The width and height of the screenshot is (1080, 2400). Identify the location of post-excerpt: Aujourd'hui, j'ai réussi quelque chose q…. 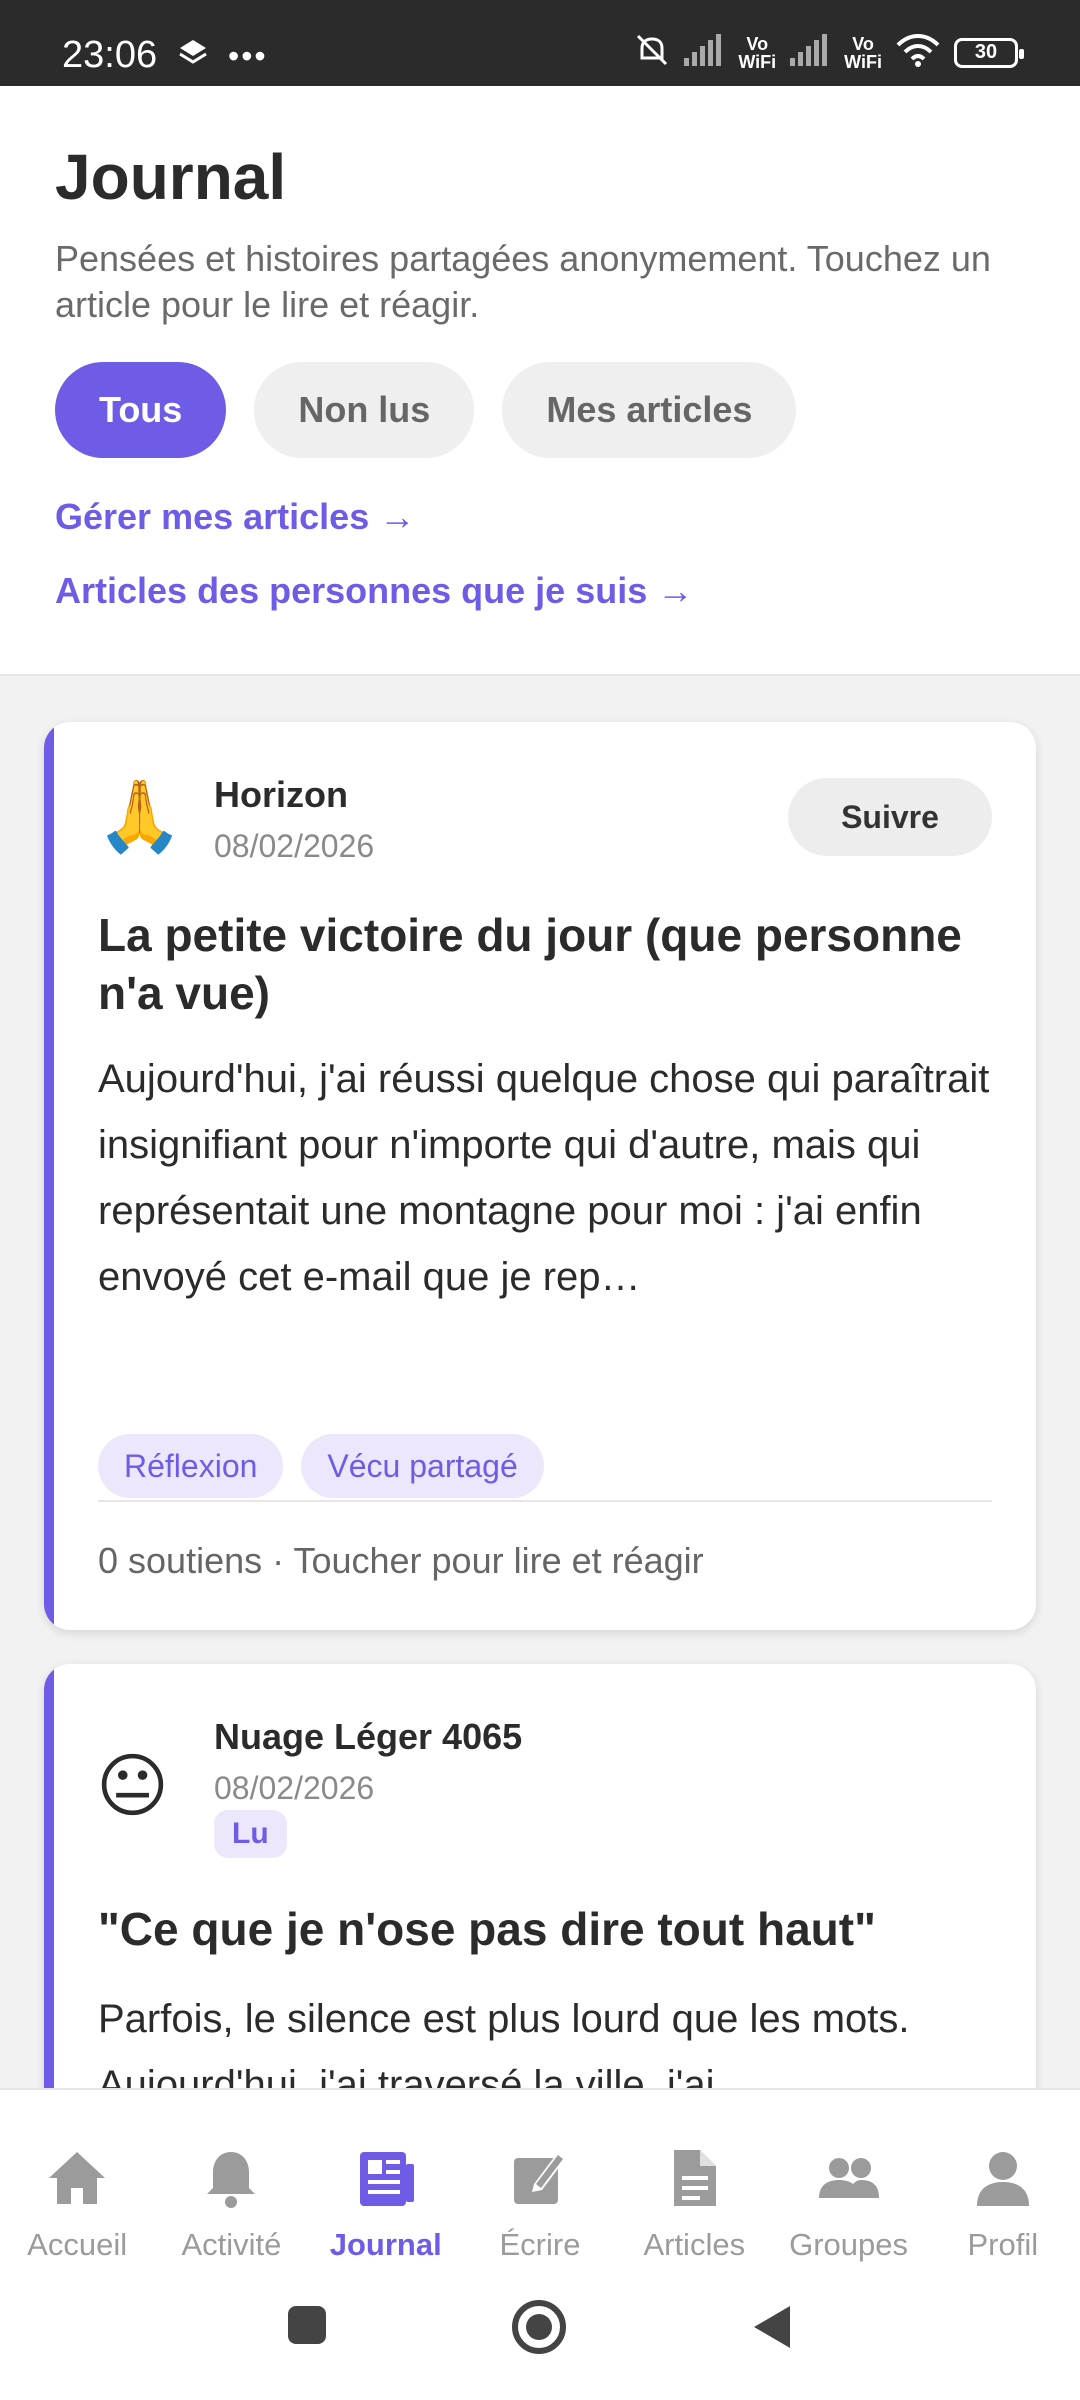
(544, 1178).